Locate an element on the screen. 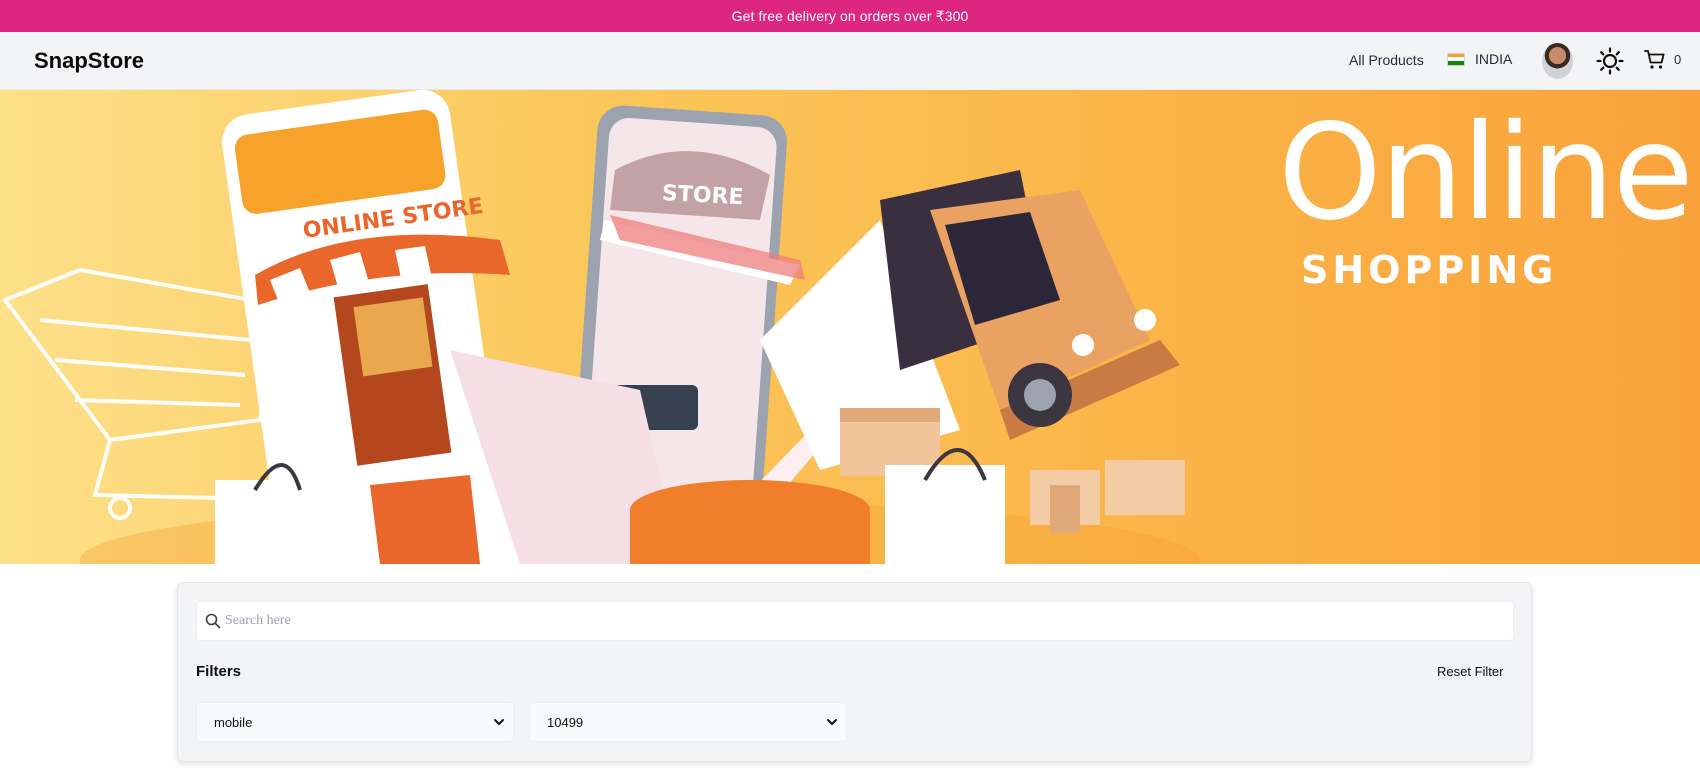 This screenshot has width=1700, height=772. brand-logo: SnapStore is located at coordinates (89, 61).